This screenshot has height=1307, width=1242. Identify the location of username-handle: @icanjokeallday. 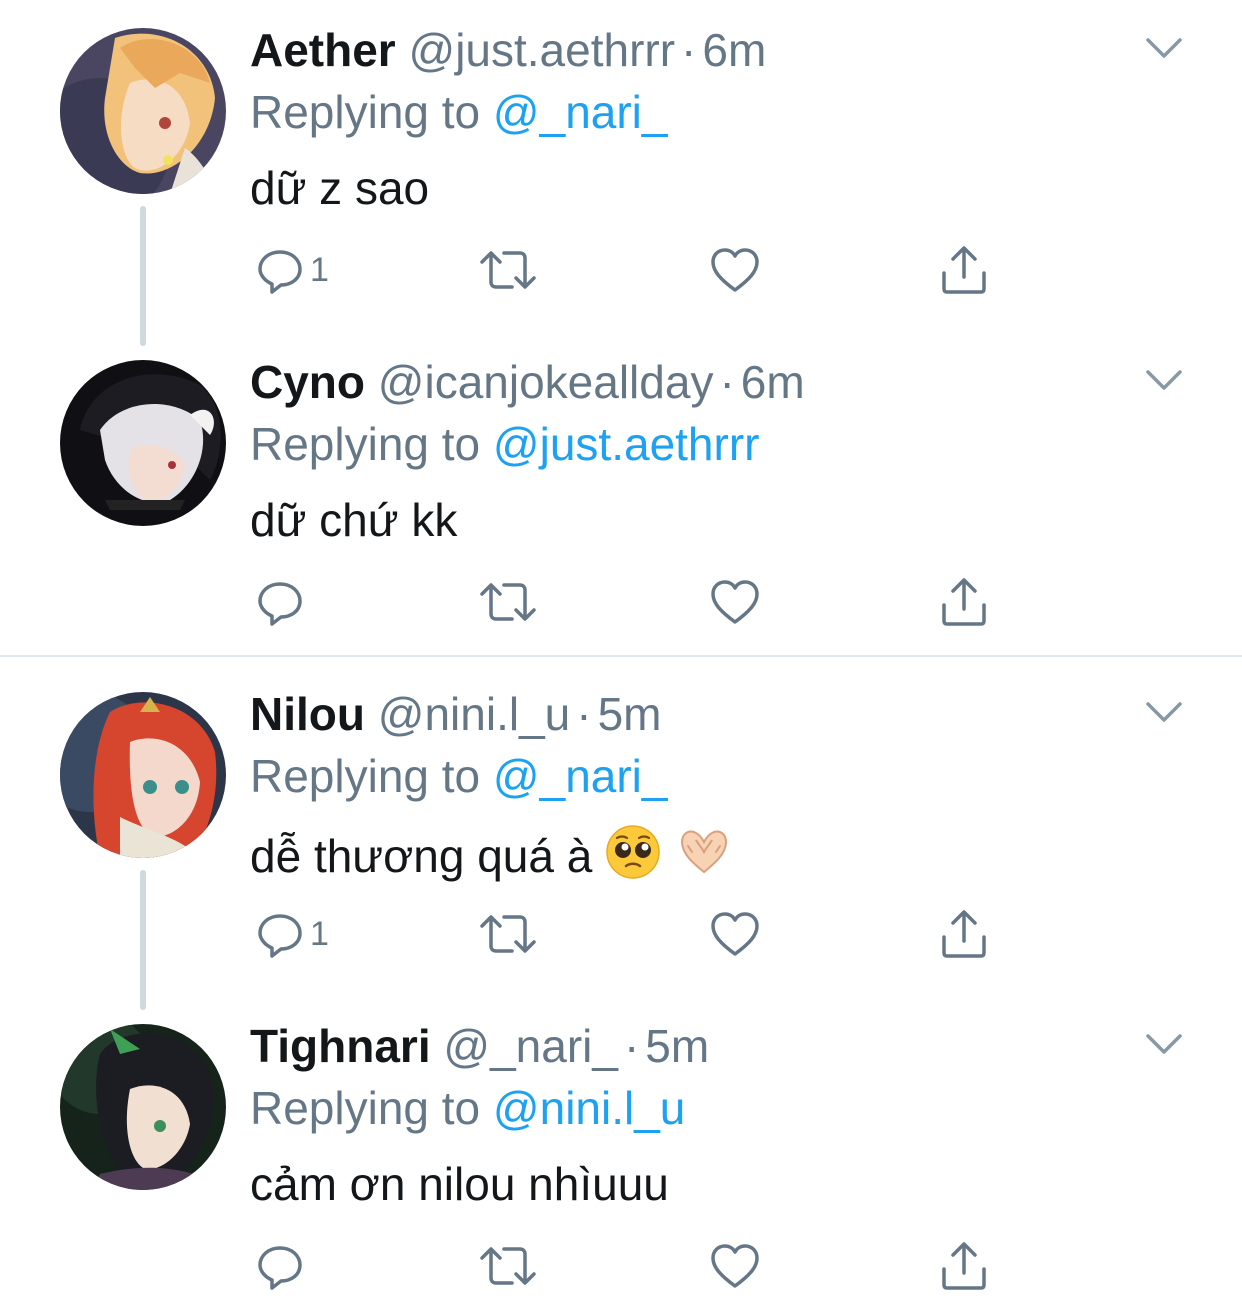
(546, 382).